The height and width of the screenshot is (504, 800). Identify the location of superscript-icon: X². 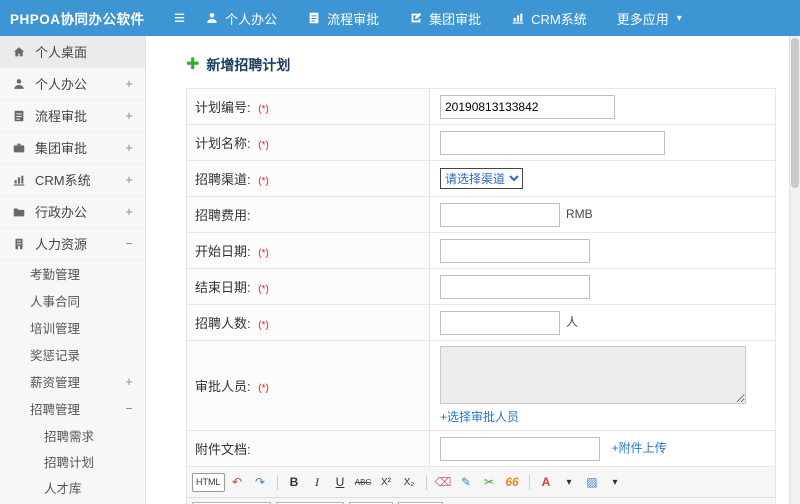
(386, 482).